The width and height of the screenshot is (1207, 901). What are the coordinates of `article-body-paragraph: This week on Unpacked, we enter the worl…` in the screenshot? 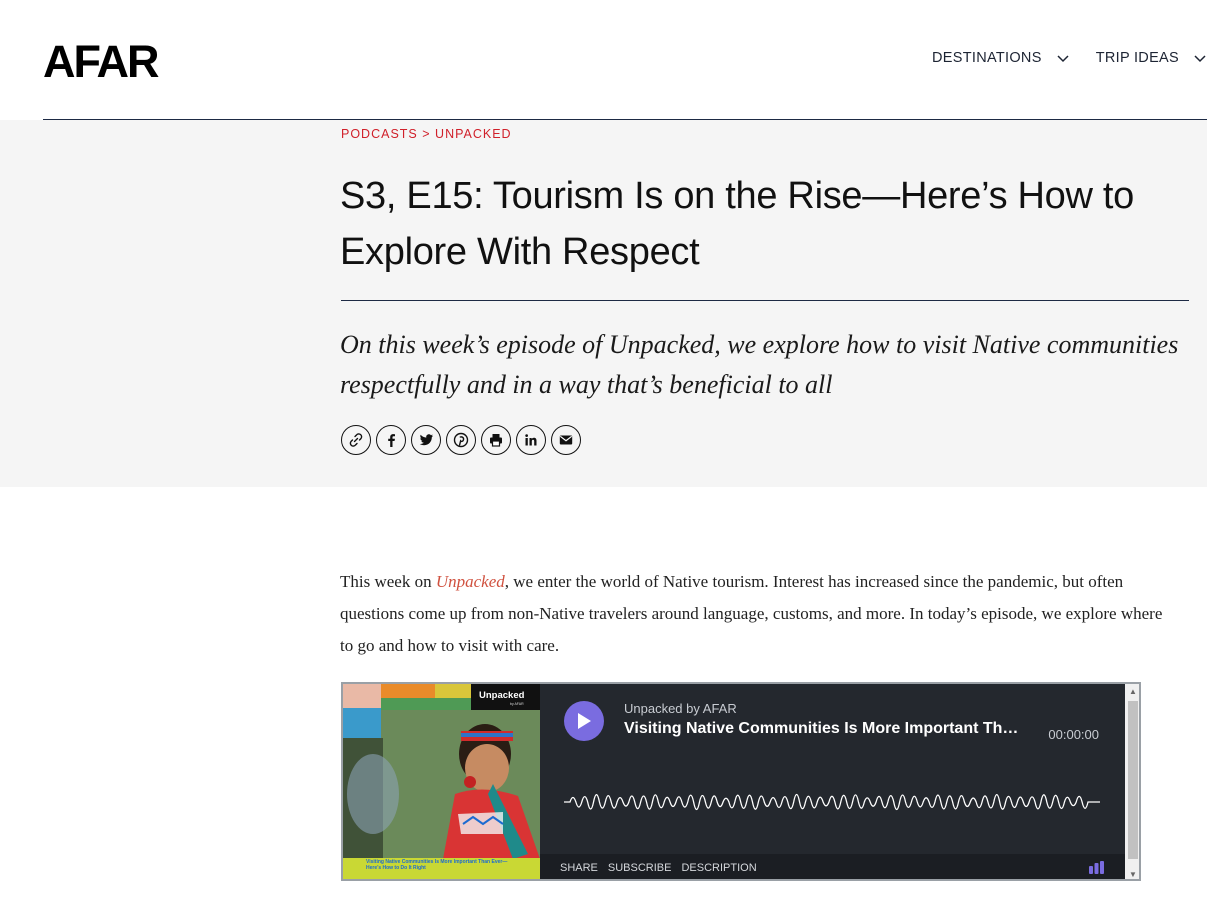 It's located at (755, 614).